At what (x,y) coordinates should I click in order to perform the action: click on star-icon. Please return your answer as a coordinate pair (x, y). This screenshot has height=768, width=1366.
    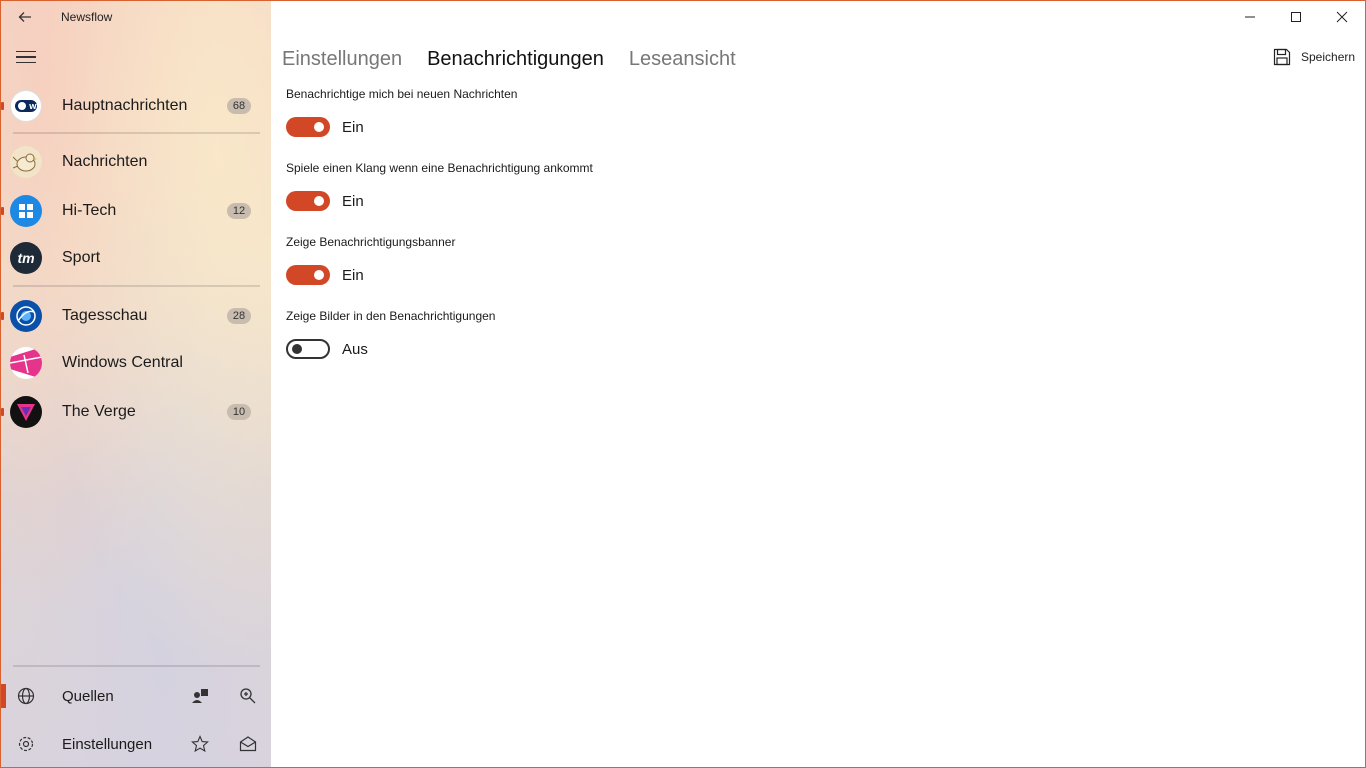
    Looking at the image, I should click on (200, 744).